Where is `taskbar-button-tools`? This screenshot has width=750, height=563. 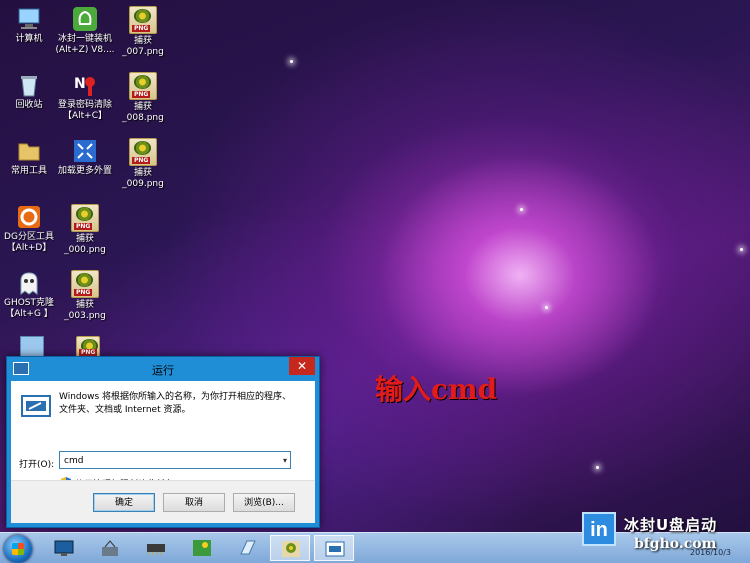
taskbar-button-tools is located at coordinates (110, 548).